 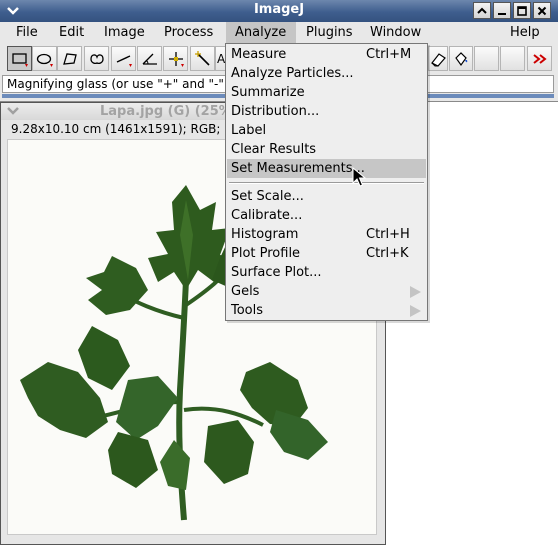 What do you see at coordinates (116, 129) in the screenshot?
I see `image-info: 9.28x10.10 cm (1461x1591); RGB;` at bounding box center [116, 129].